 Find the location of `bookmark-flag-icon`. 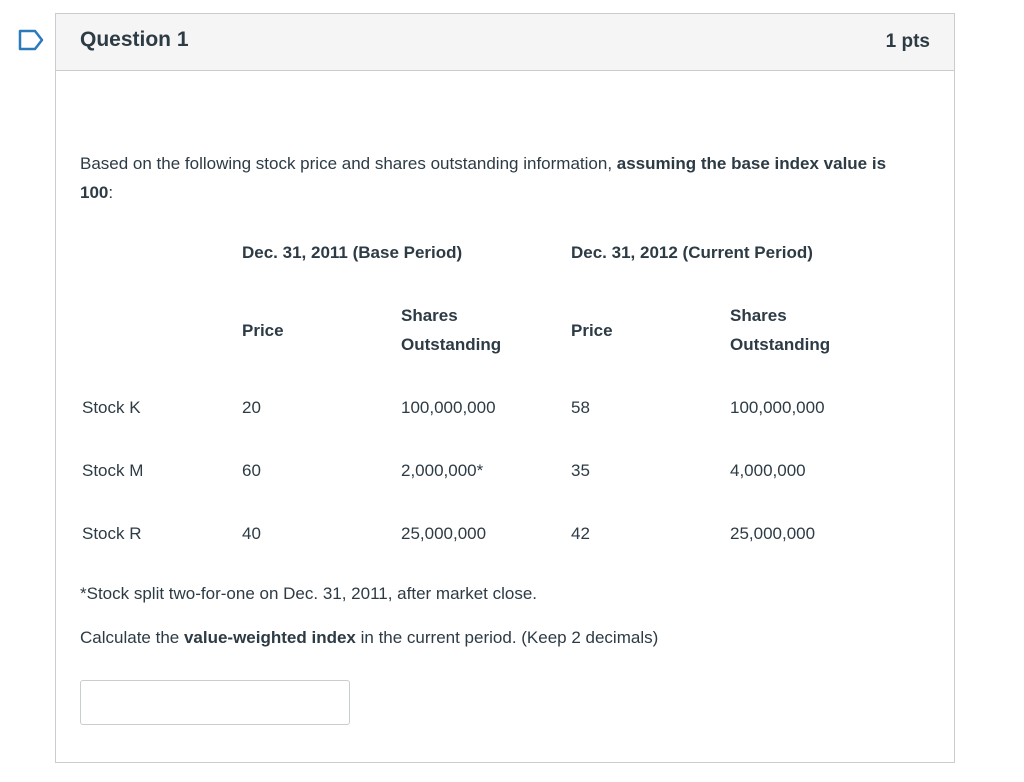

bookmark-flag-icon is located at coordinates (31, 40).